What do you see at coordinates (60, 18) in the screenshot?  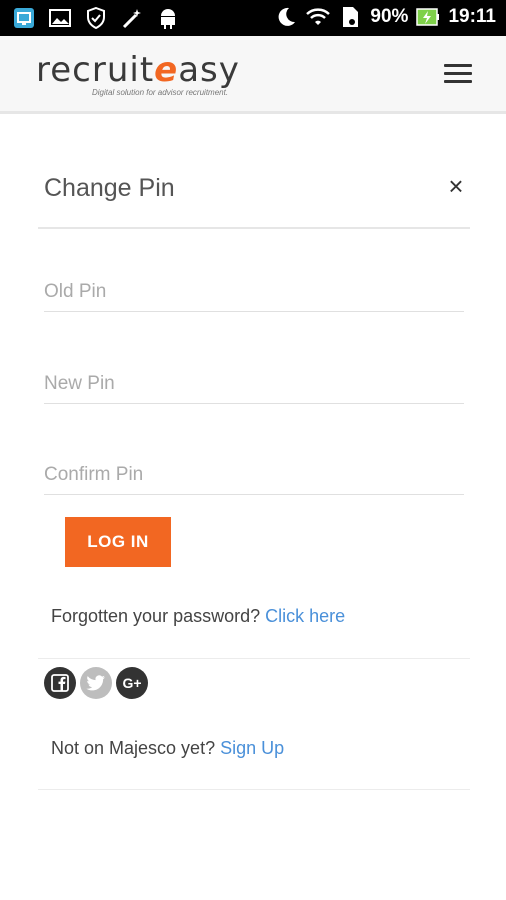 I see `image-icon` at bounding box center [60, 18].